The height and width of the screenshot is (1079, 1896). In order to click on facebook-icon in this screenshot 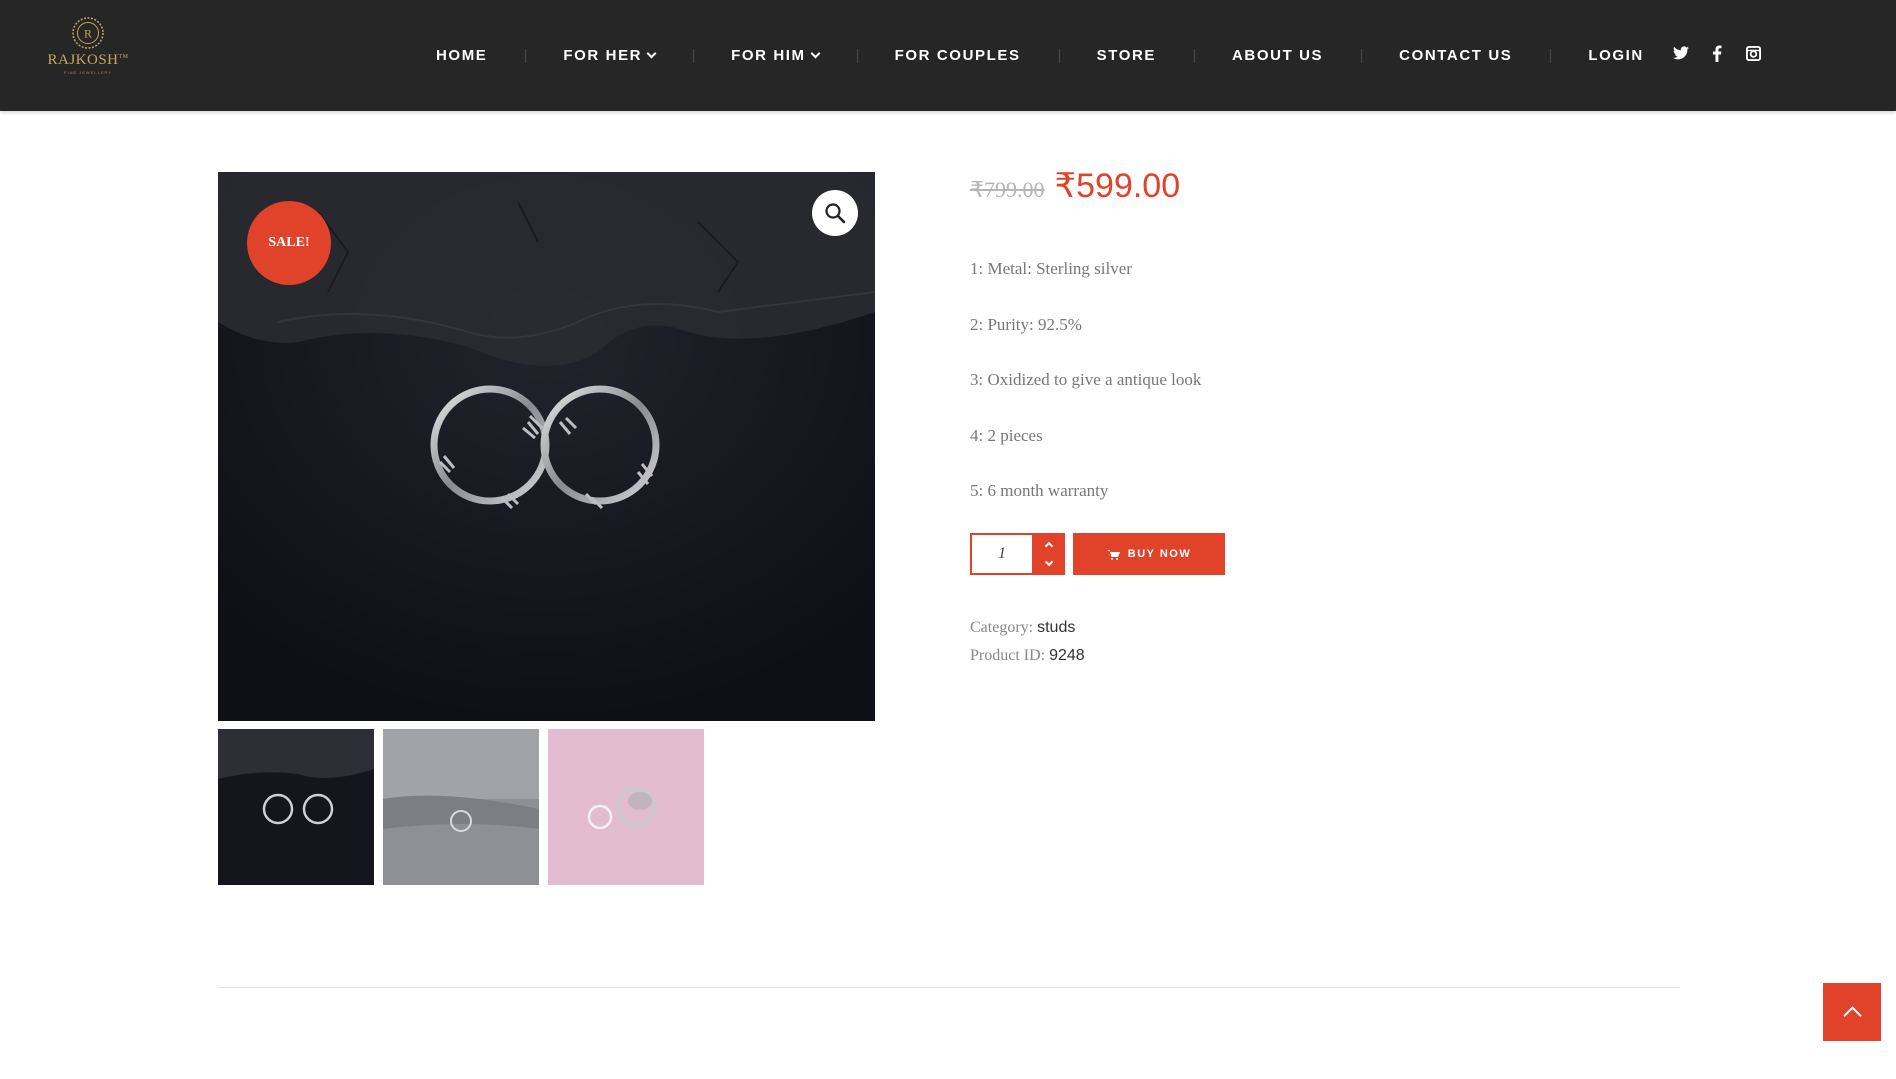, I will do `click(1717, 53)`.